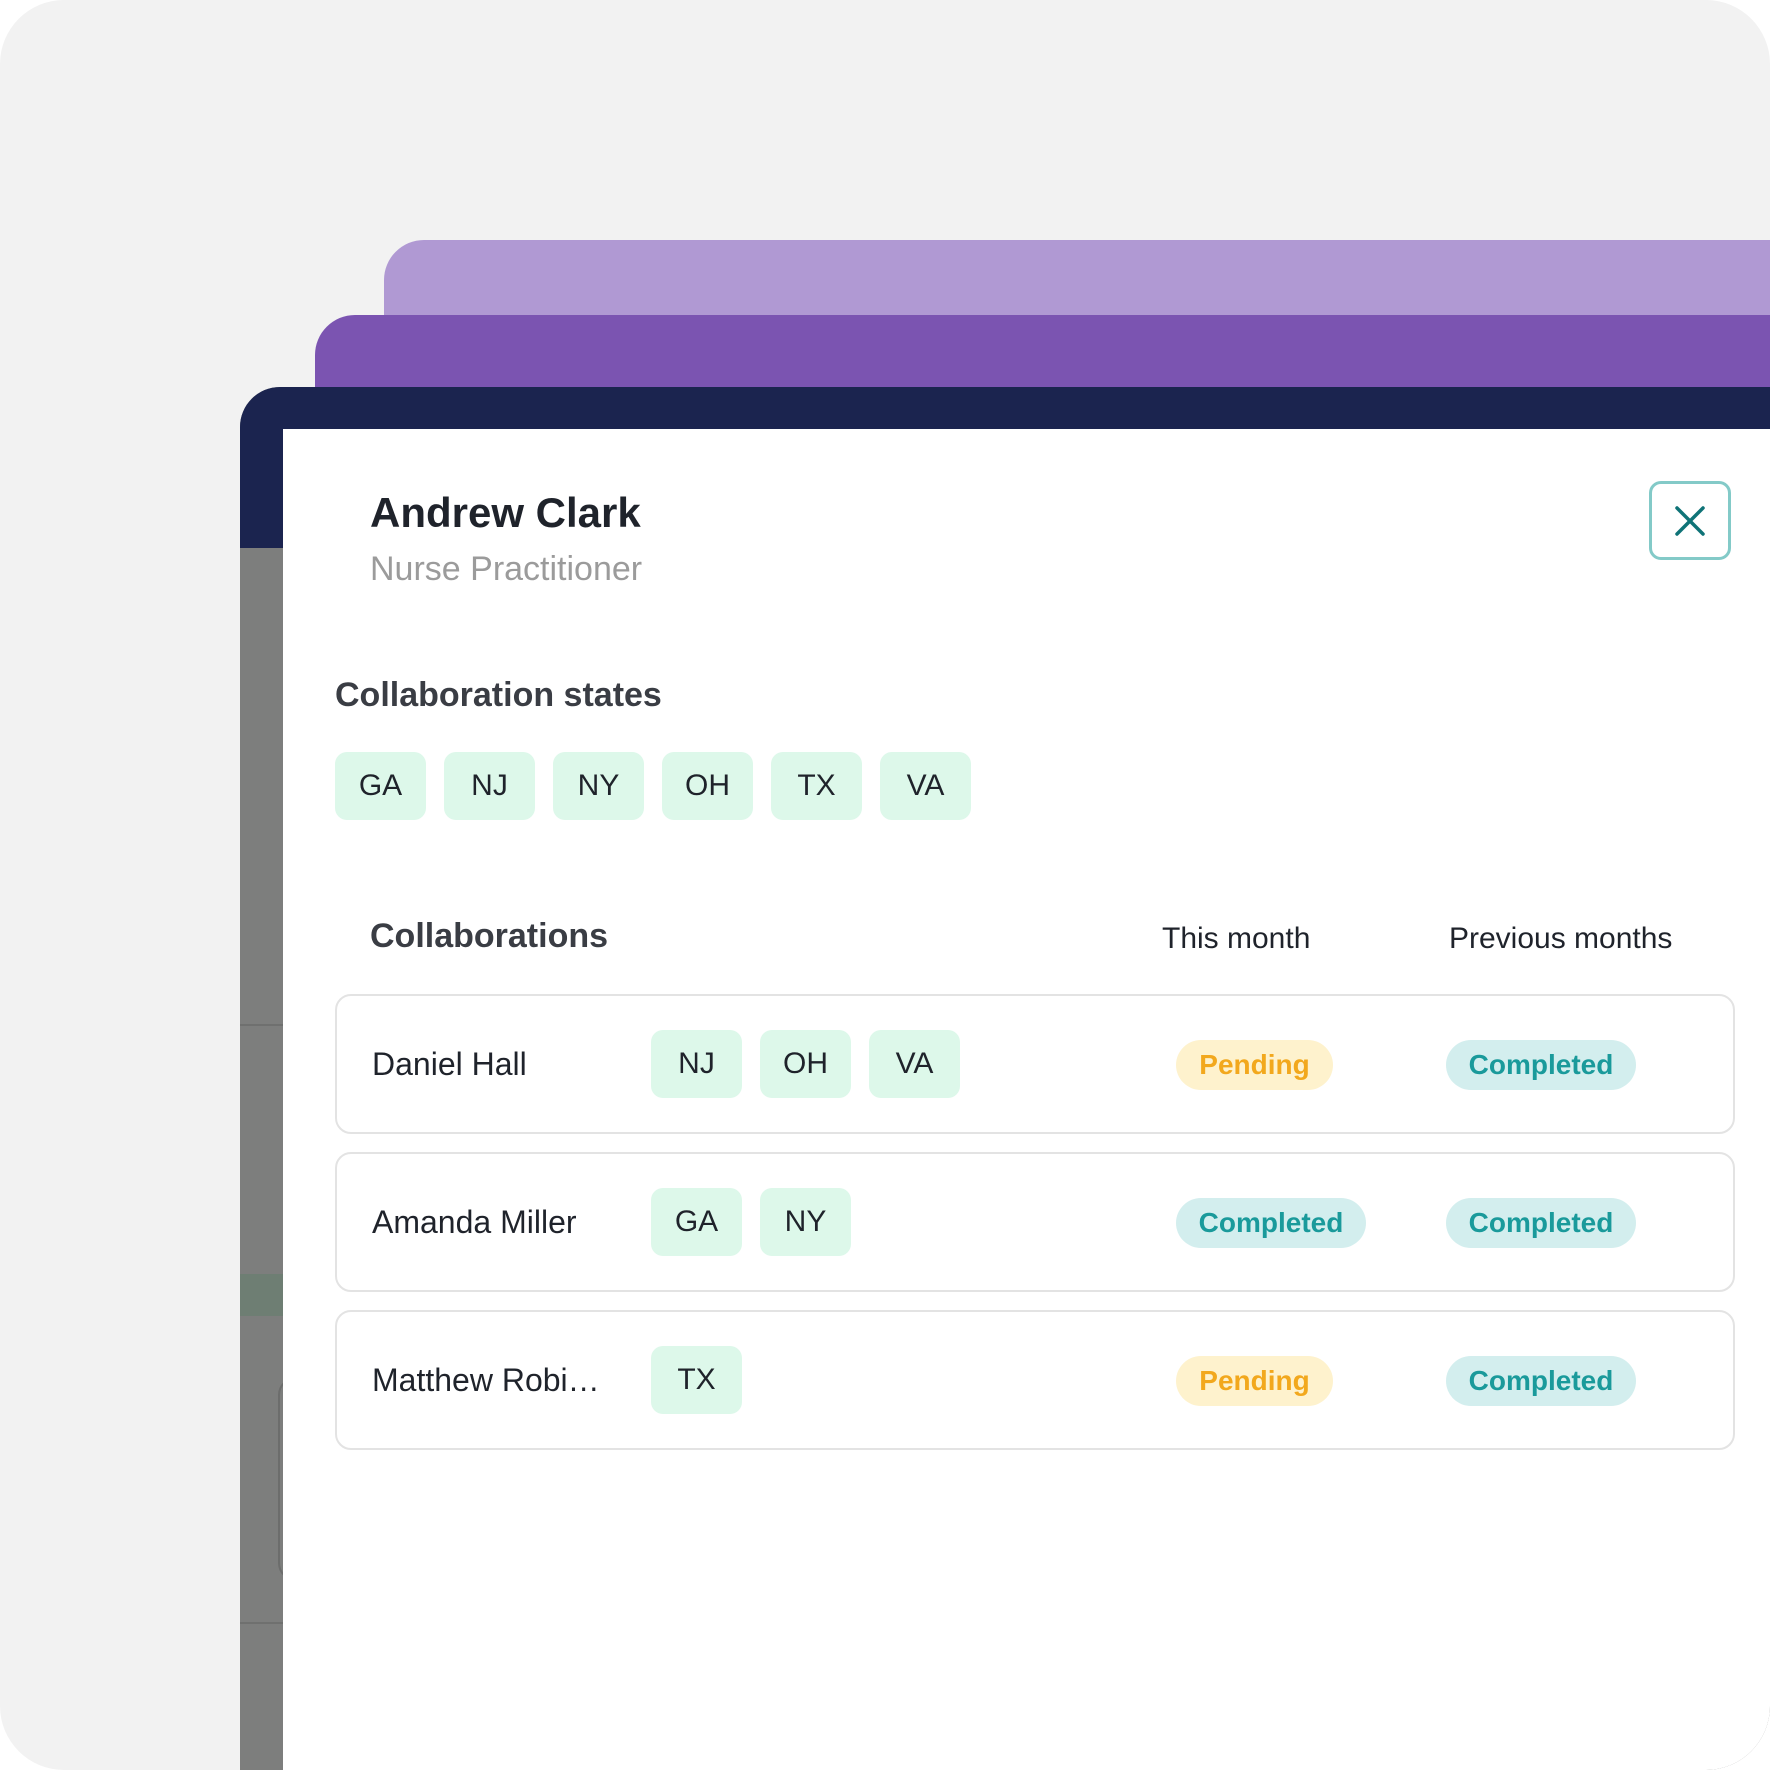 This screenshot has height=1770, width=1770. What do you see at coordinates (498, 695) in the screenshot?
I see `collaboration-states-heading: Collaboration states` at bounding box center [498, 695].